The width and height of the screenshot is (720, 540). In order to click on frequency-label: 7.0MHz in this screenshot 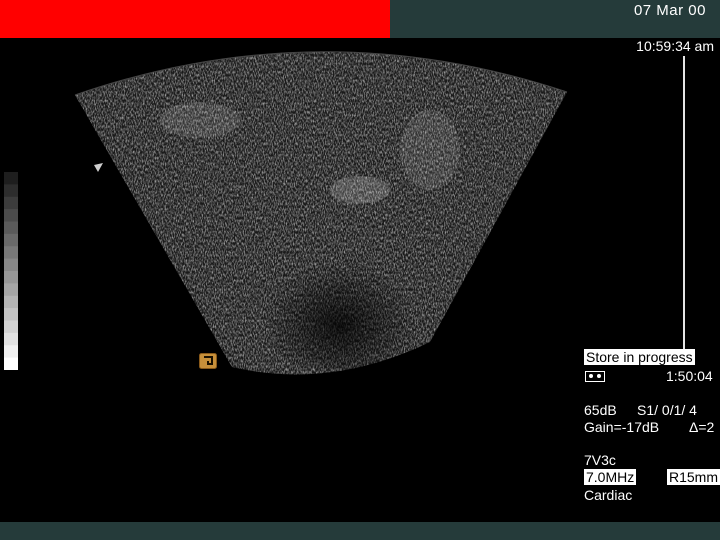, I will do `click(610, 477)`.